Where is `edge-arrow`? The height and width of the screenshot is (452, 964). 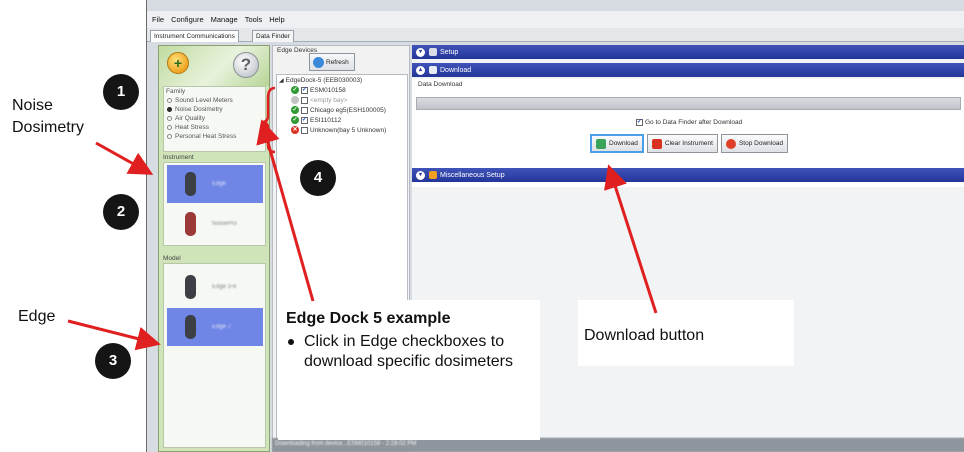
edge-arrow is located at coordinates (114, 335).